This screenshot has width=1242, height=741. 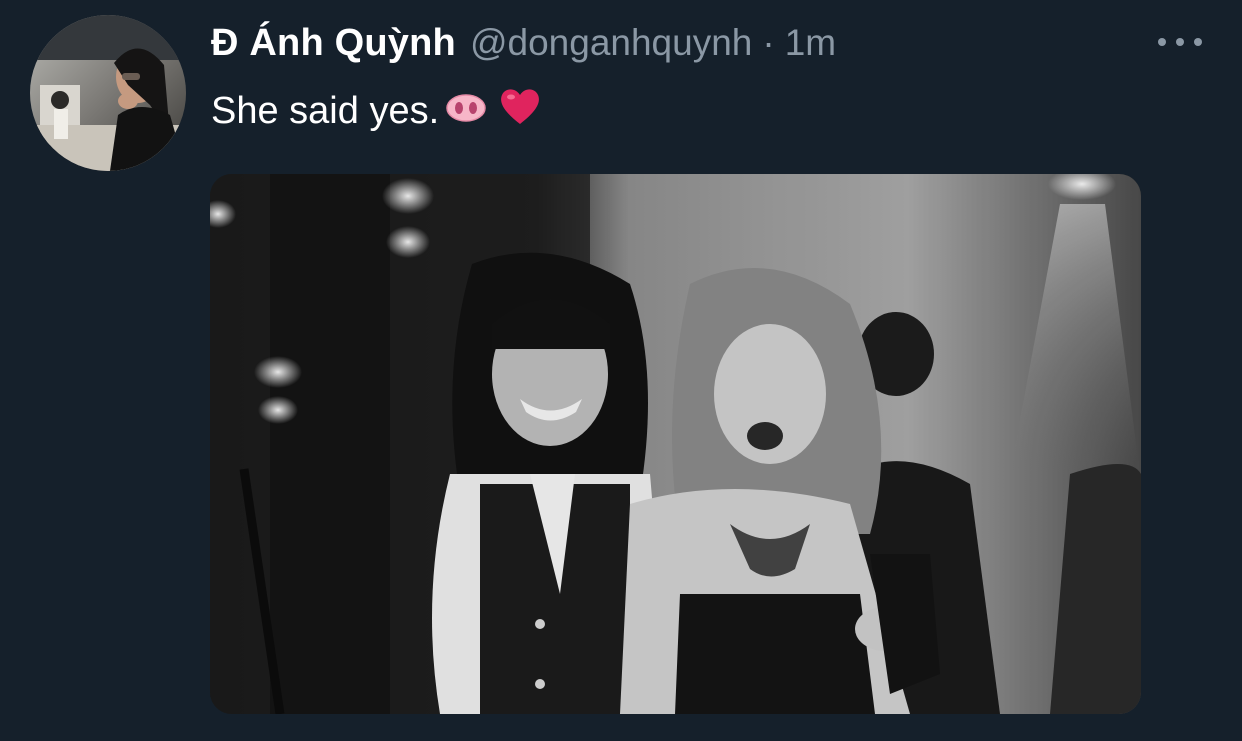 I want to click on avatar-photo, so click(x=108, y=93).